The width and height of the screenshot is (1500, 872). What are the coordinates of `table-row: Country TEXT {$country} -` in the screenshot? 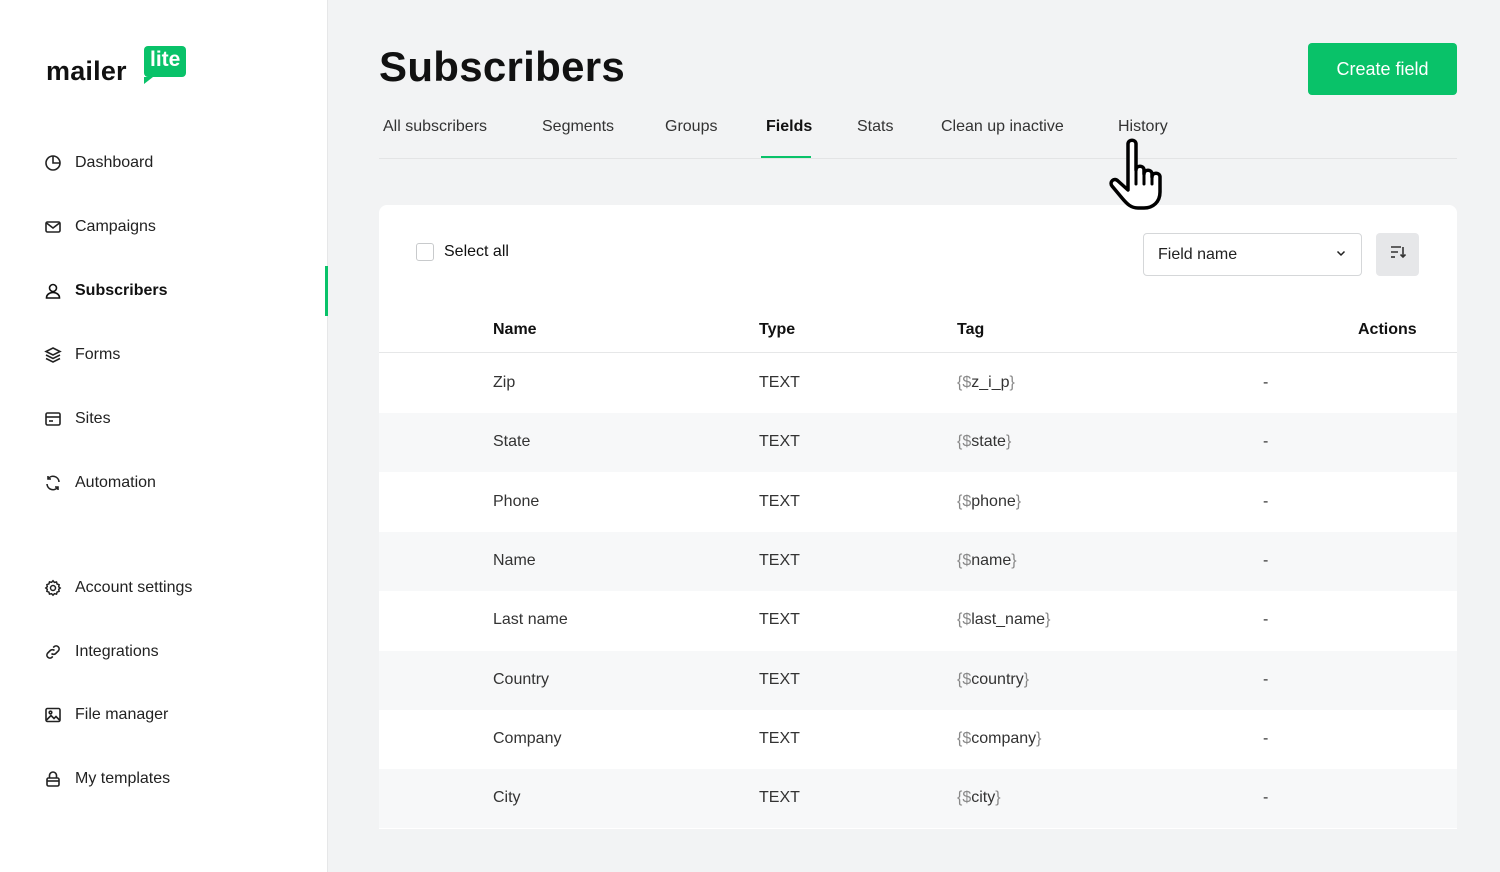 It's located at (918, 680).